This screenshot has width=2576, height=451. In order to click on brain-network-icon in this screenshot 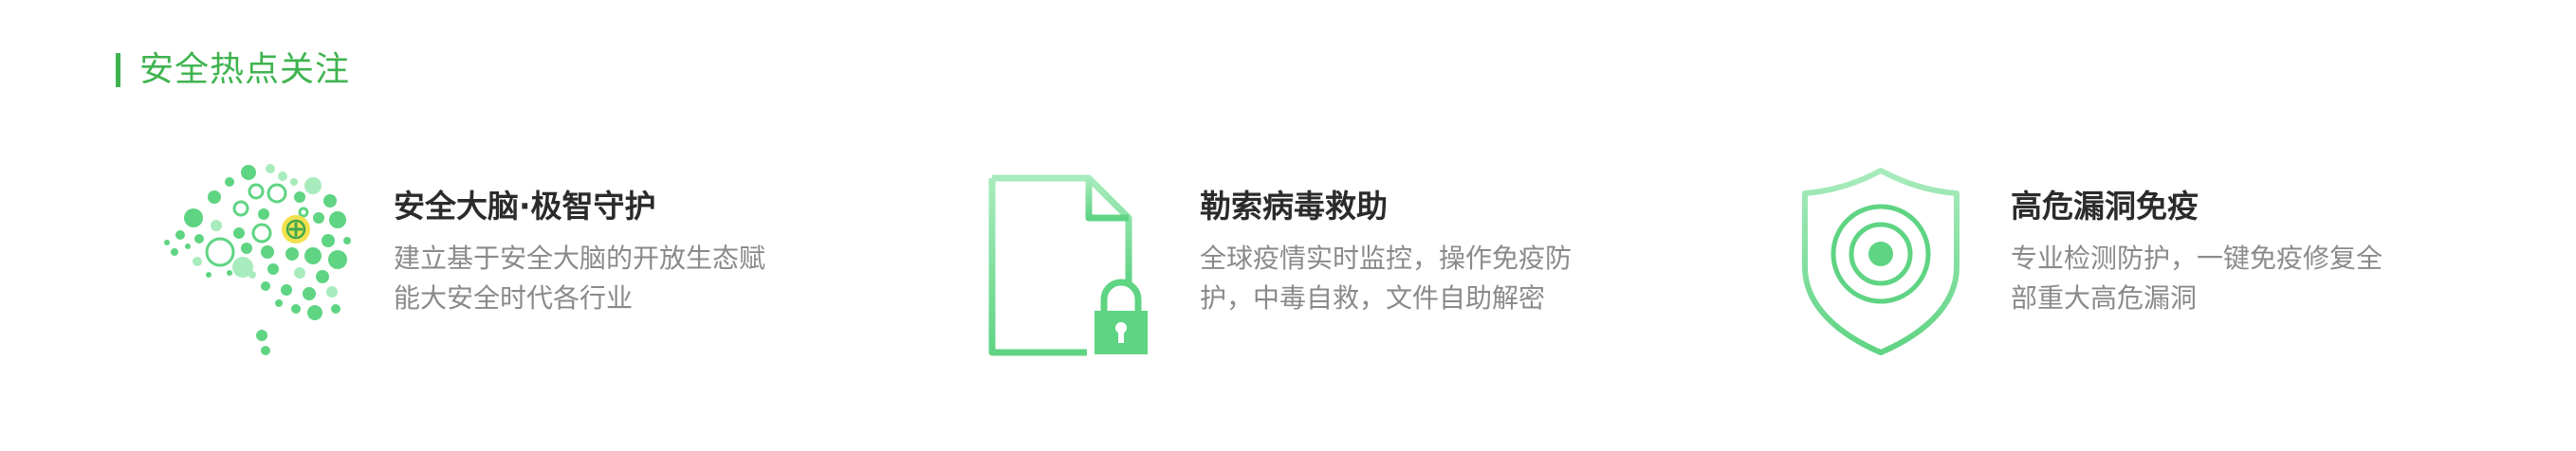, I will do `click(260, 262)`.